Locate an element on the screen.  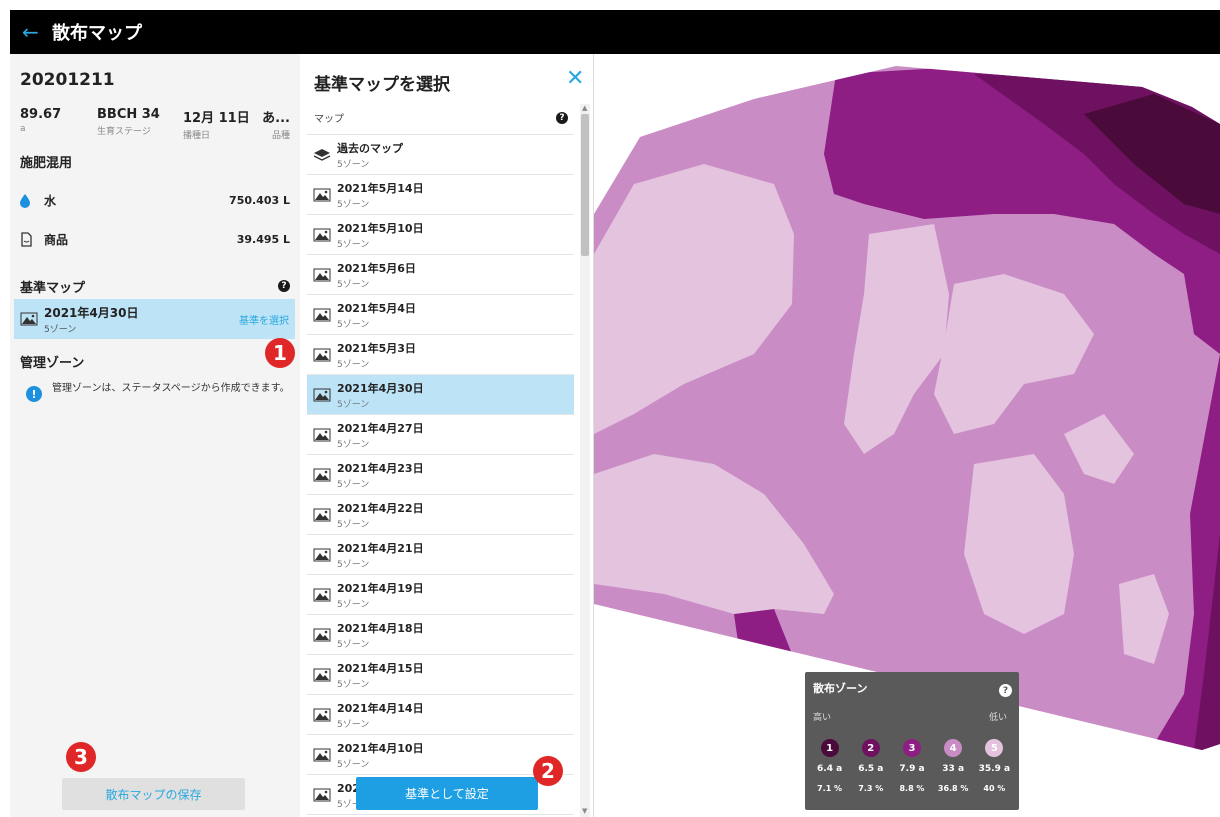
zone-area: 35.9 a is located at coordinates (994, 769).